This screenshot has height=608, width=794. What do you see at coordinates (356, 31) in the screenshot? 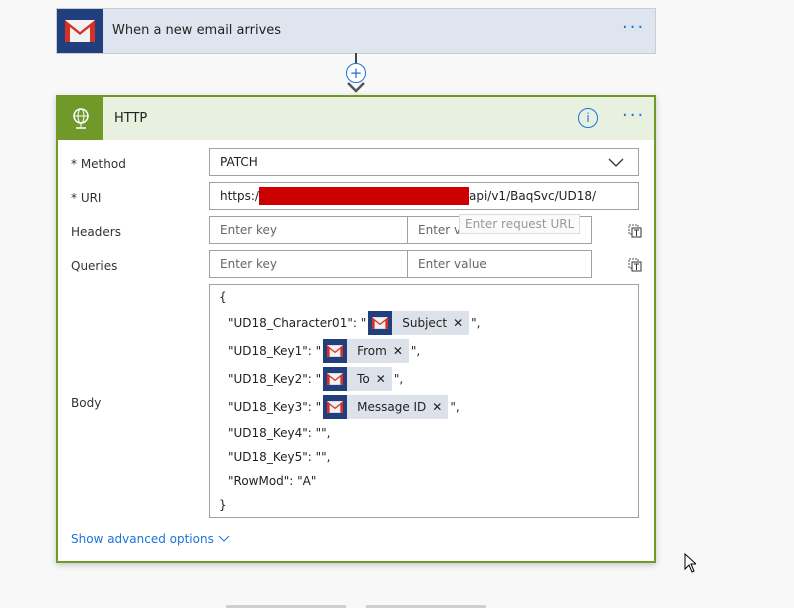
I see `trigger-card: When a new email arrives ···` at bounding box center [356, 31].